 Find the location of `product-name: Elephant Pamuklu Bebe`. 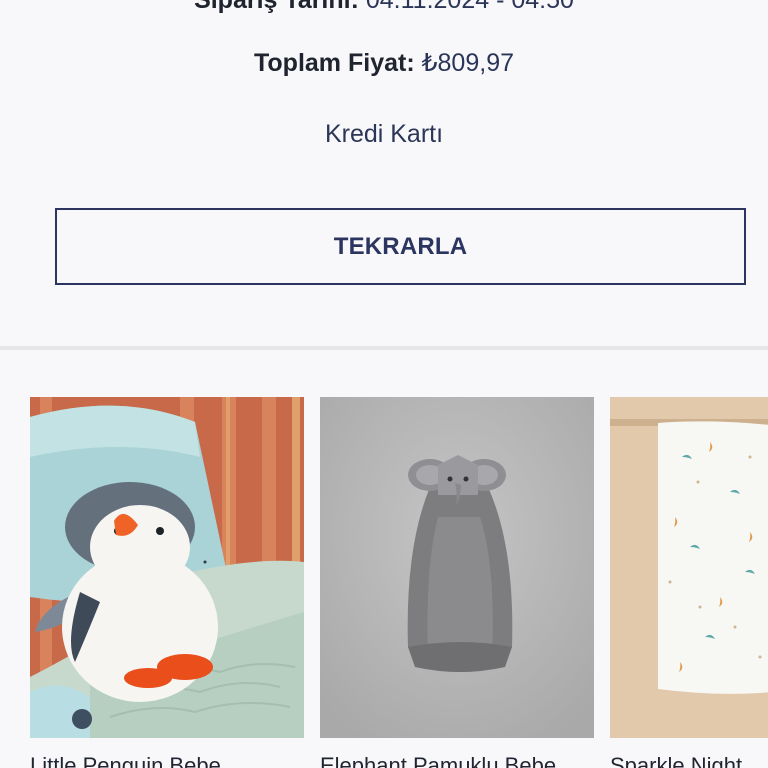

product-name: Elephant Pamuklu Bebe is located at coordinates (470, 760).